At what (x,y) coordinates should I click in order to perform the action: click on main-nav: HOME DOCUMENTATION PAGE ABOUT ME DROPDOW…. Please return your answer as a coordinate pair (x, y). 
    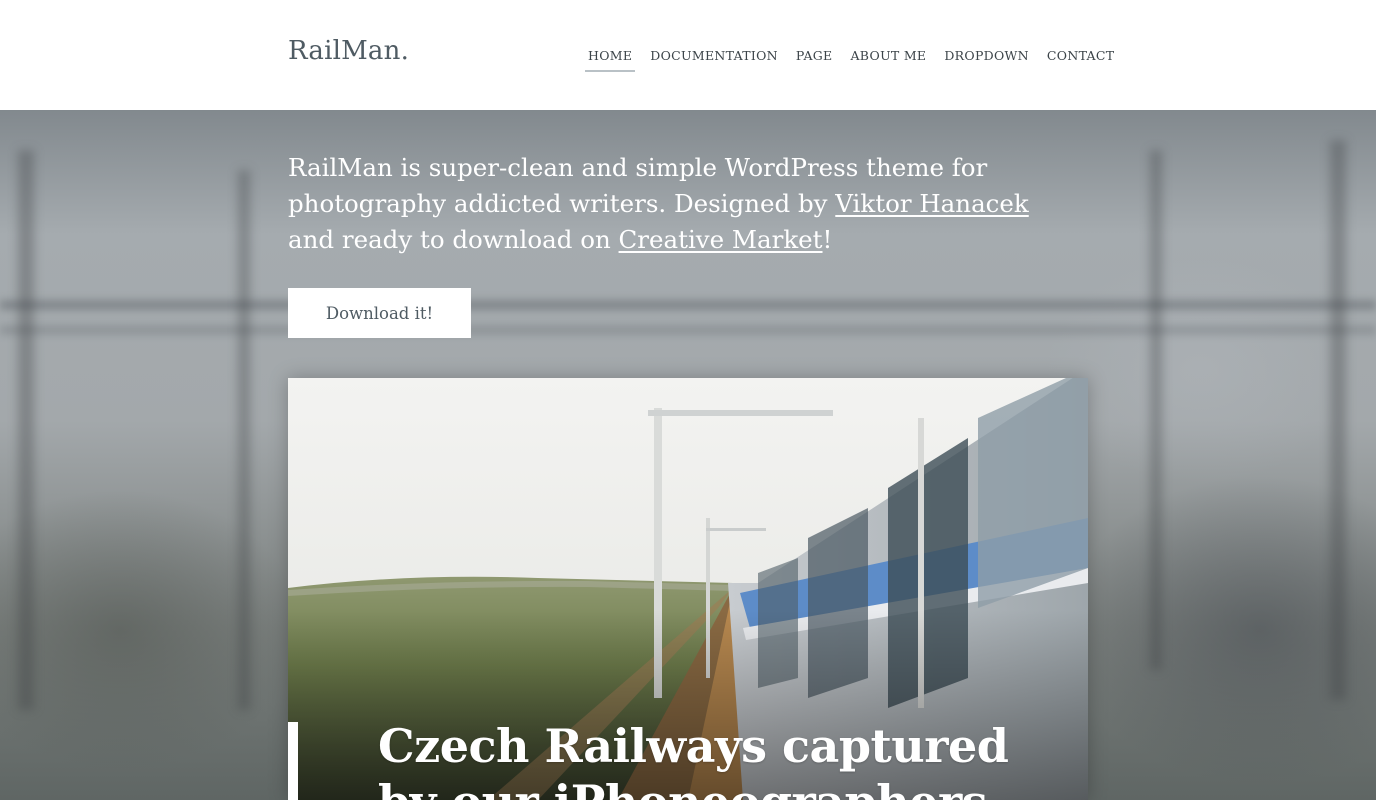
    Looking at the image, I should click on (851, 59).